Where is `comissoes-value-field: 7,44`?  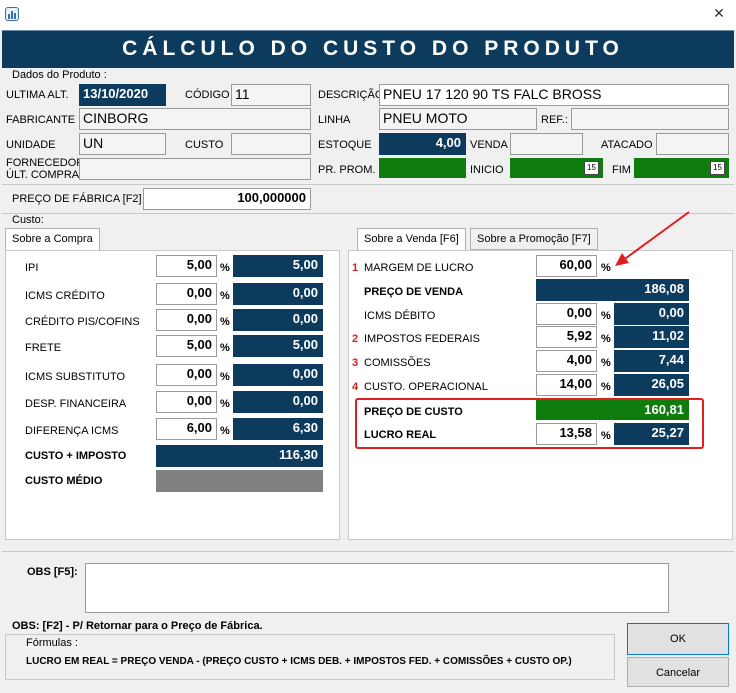 comissoes-value-field: 7,44 is located at coordinates (651, 361).